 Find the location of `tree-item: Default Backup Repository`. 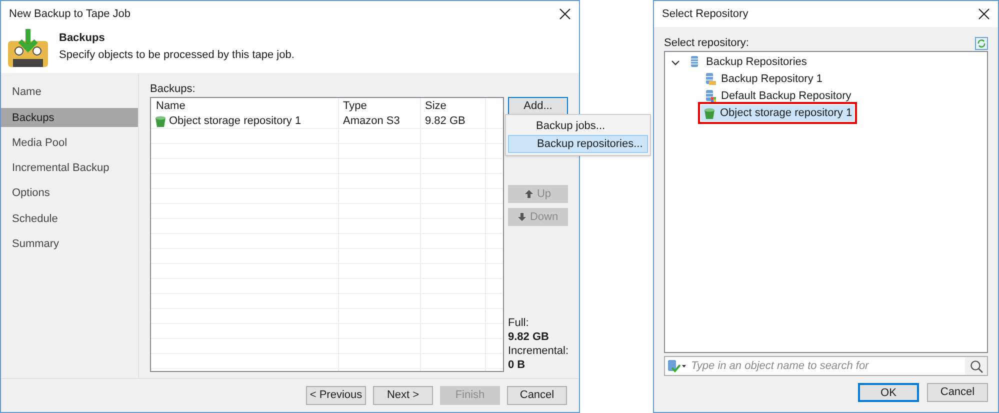

tree-item: Default Backup Repository is located at coordinates (777, 96).